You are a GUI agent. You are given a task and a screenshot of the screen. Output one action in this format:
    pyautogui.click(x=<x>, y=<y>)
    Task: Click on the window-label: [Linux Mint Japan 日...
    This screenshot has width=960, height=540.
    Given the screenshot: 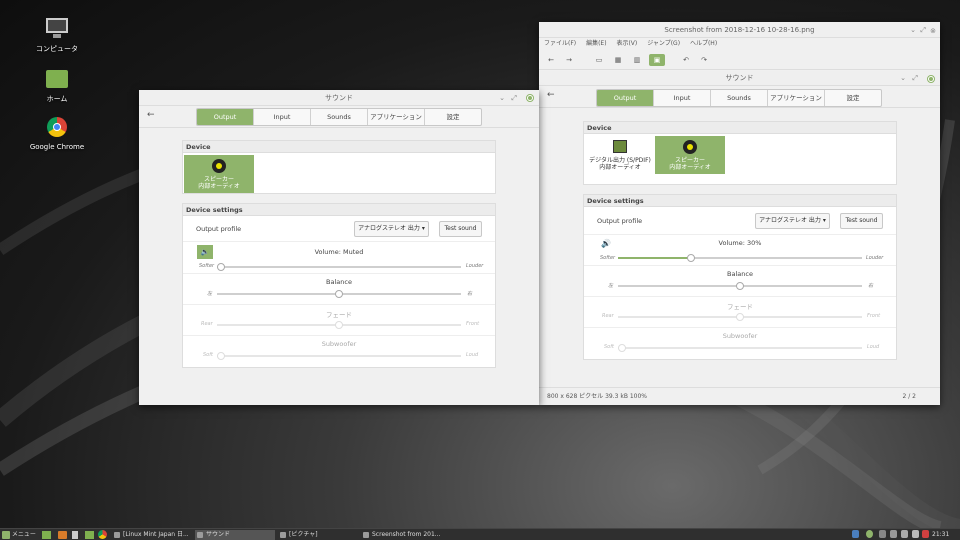 What is the action you would take?
    pyautogui.click(x=156, y=534)
    